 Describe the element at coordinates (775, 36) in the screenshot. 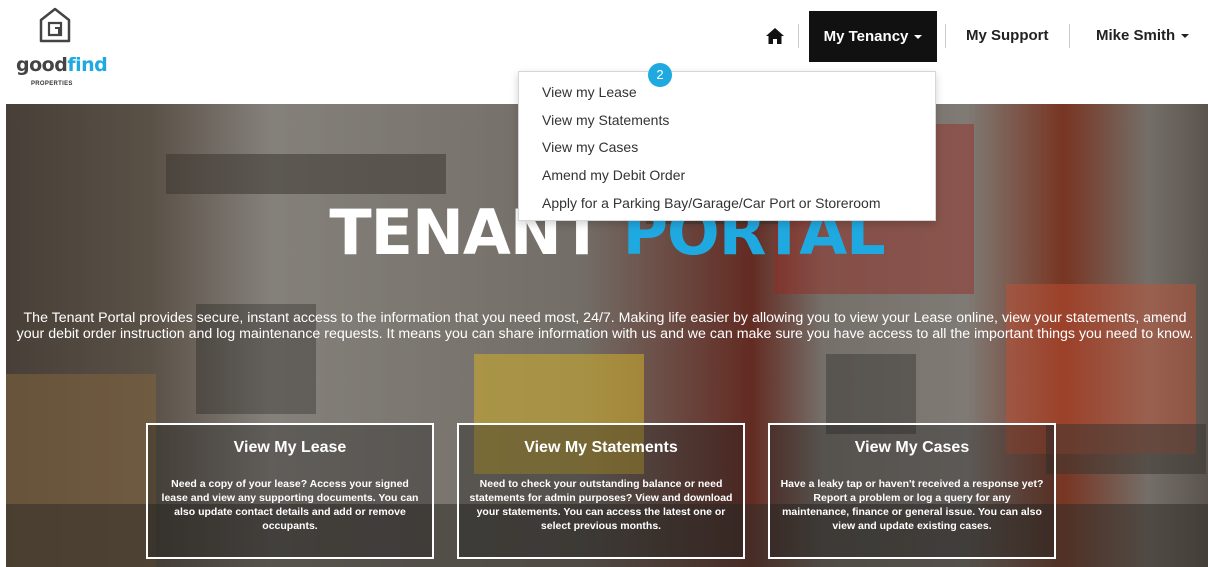

I see `home-icon` at that location.